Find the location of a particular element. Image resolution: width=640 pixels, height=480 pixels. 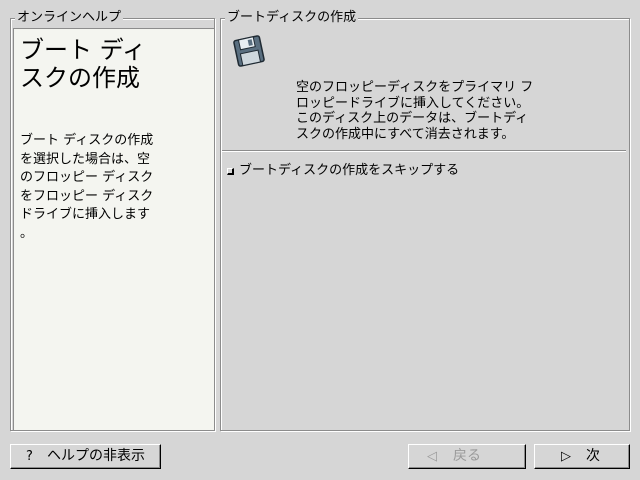

skip-boot-disk-label: ブートディスクの作成をスキップする is located at coordinates (349, 171).